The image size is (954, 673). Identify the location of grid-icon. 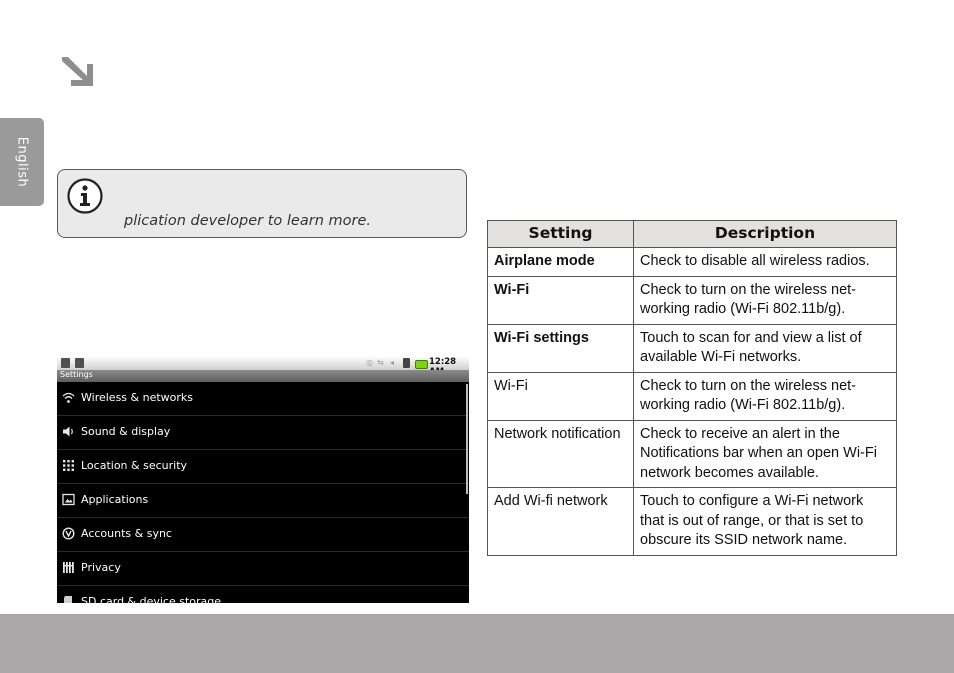
(68, 465).